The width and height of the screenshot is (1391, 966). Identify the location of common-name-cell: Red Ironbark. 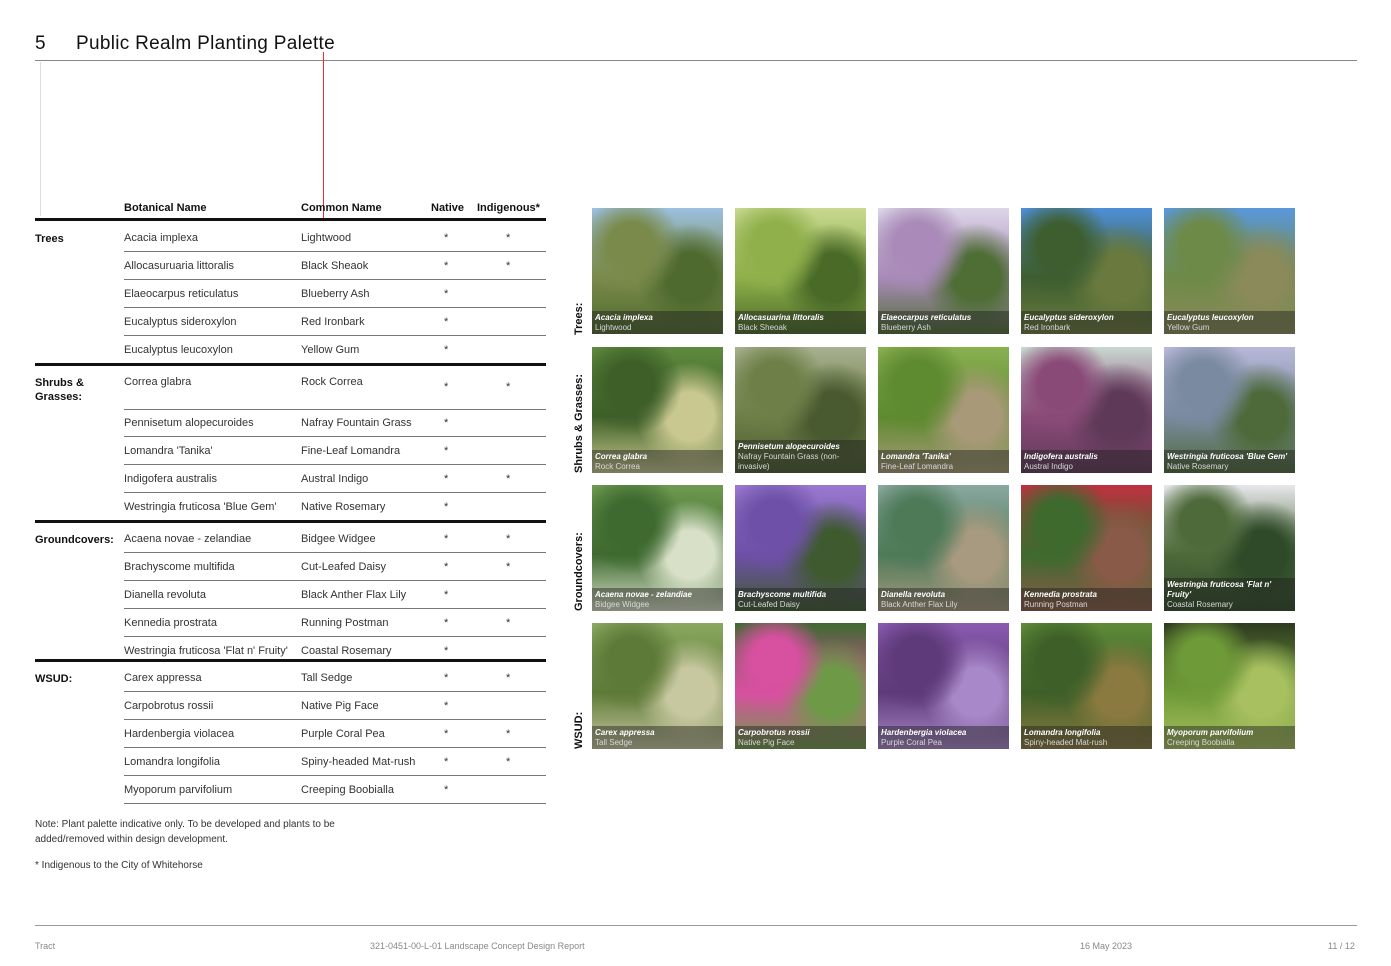
(333, 322).